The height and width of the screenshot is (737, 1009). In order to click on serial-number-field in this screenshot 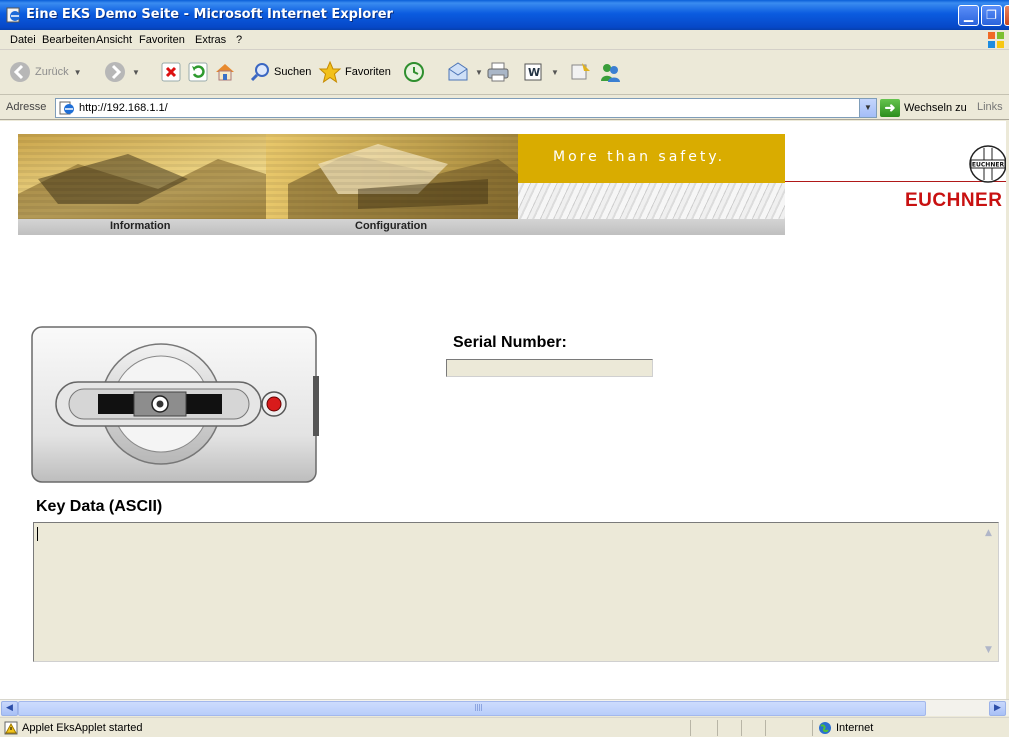, I will do `click(549, 368)`.